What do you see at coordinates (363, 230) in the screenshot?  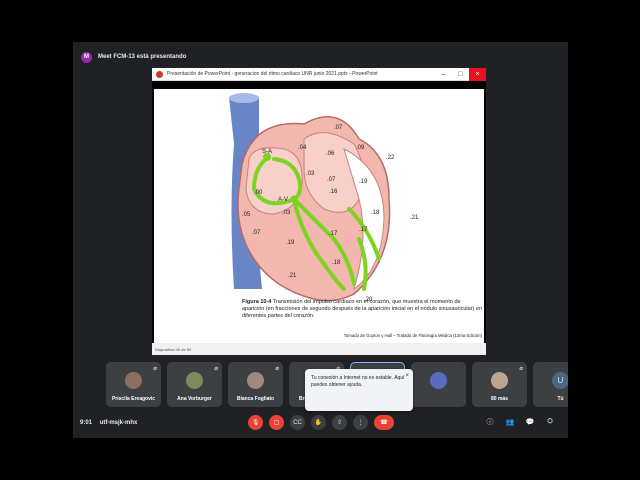 I see `label-17b: .17` at bounding box center [363, 230].